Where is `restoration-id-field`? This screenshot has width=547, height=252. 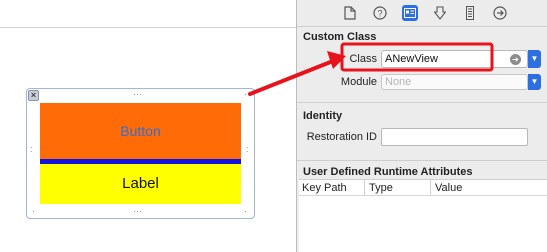
restoration-id-field is located at coordinates (454, 137).